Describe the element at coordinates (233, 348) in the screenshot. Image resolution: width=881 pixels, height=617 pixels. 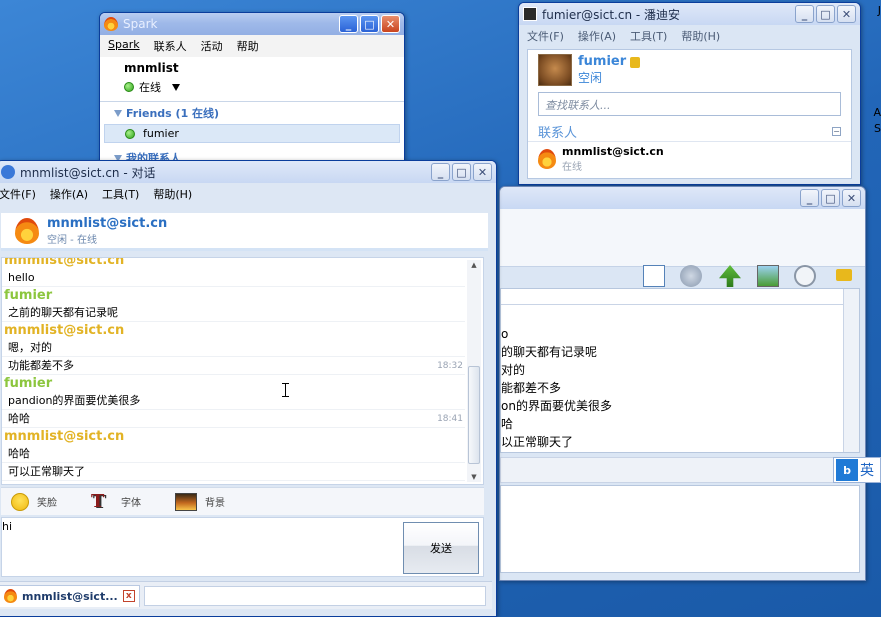
I see `message-text: 嗯，对的` at that location.